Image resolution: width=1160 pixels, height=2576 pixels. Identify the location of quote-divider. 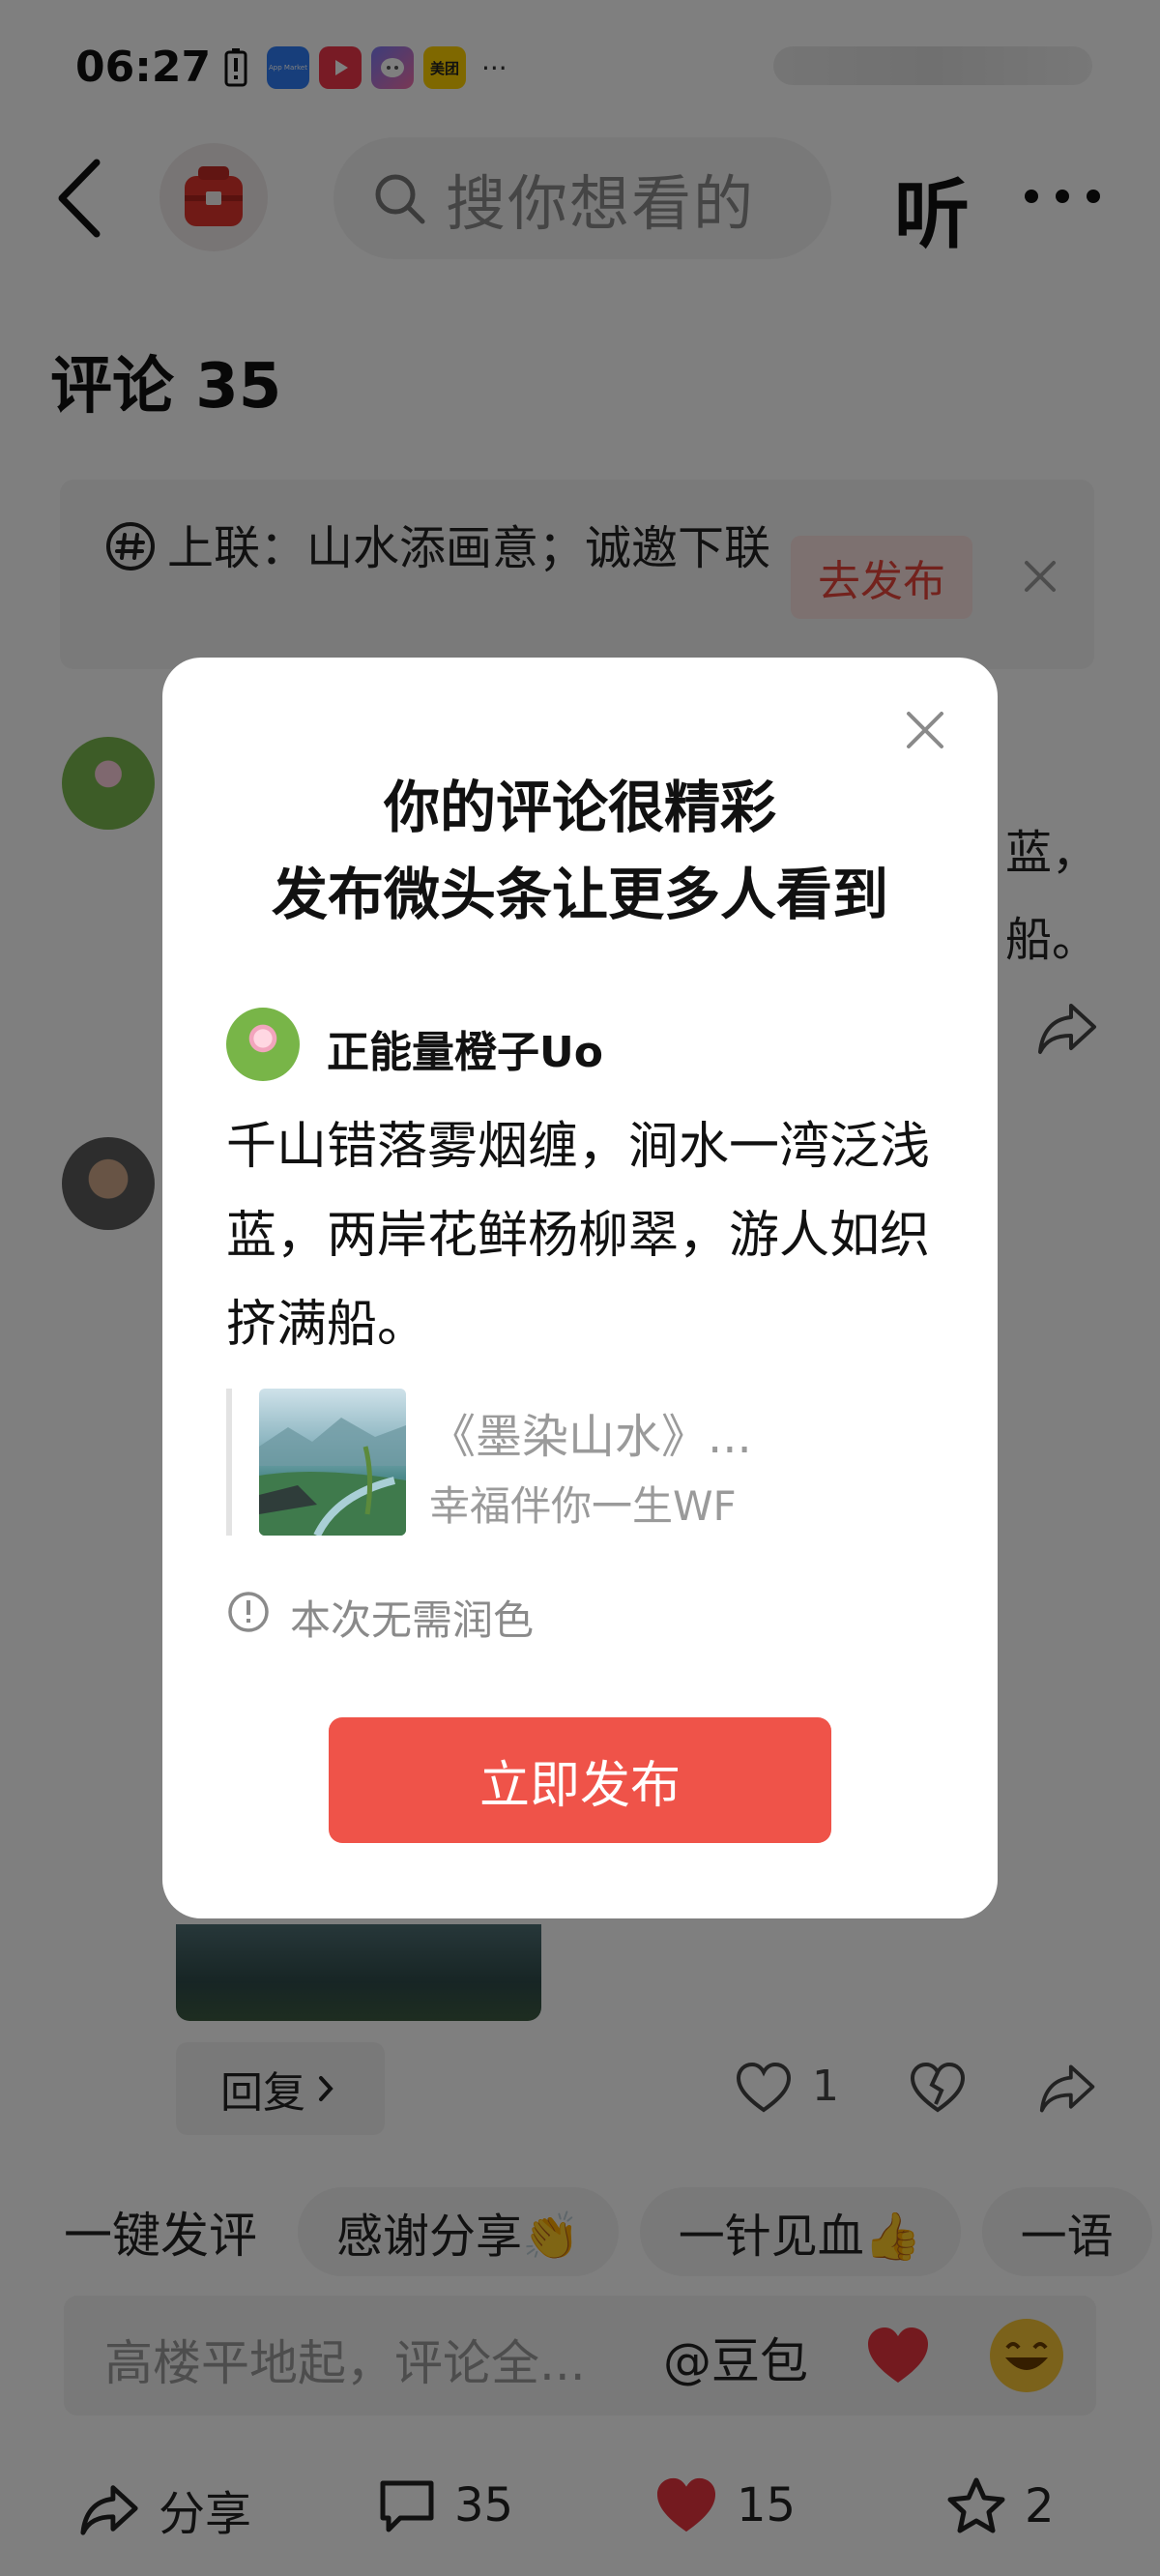
(229, 1462).